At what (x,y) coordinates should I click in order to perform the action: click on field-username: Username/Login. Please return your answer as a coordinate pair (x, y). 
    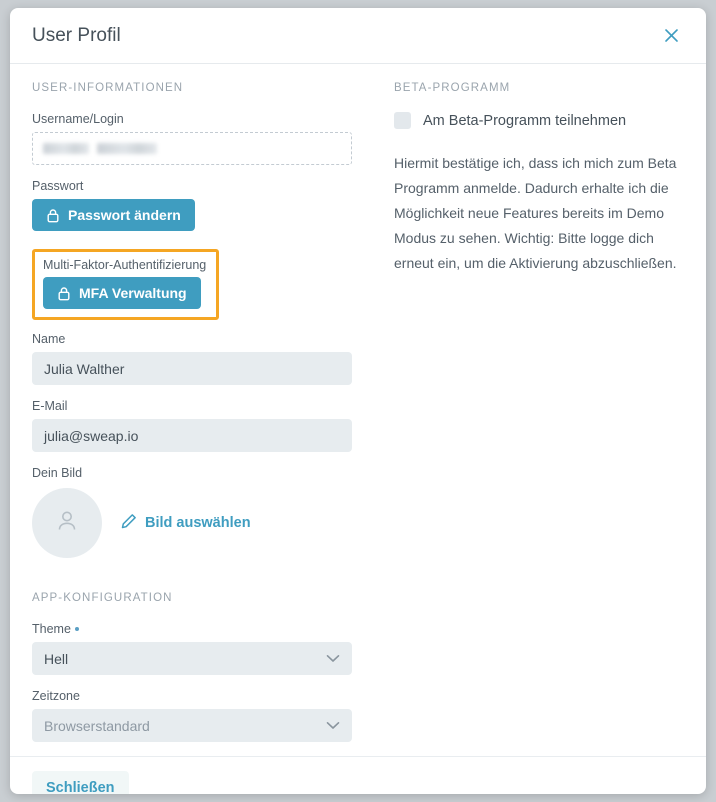
    Looking at the image, I should click on (208, 138).